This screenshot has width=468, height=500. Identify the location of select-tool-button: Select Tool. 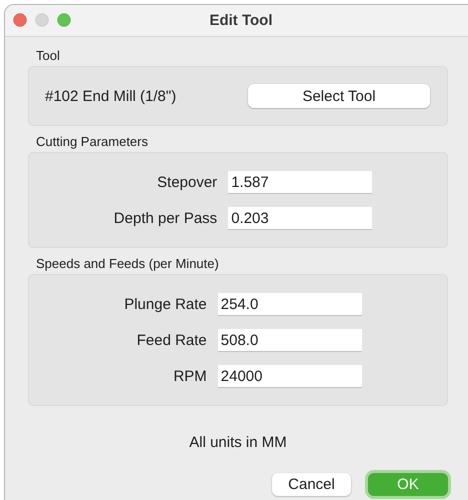
(339, 96).